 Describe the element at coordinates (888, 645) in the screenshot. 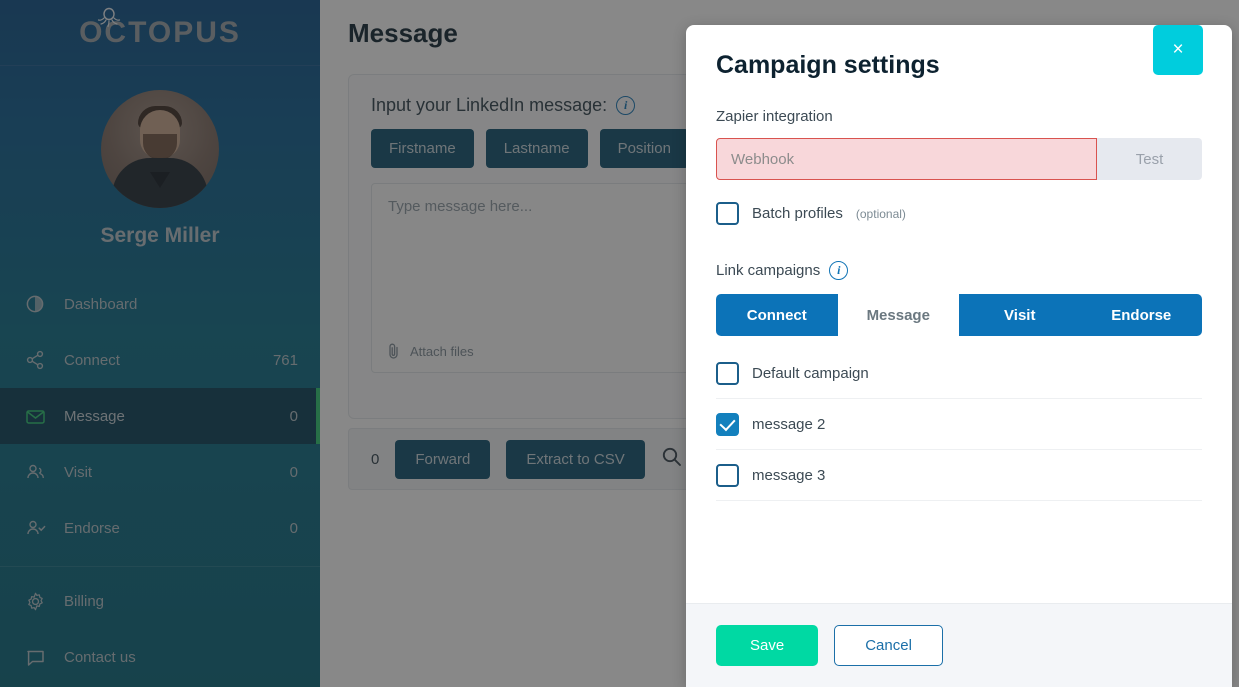

I see `cancel-button: Cancel` at that location.